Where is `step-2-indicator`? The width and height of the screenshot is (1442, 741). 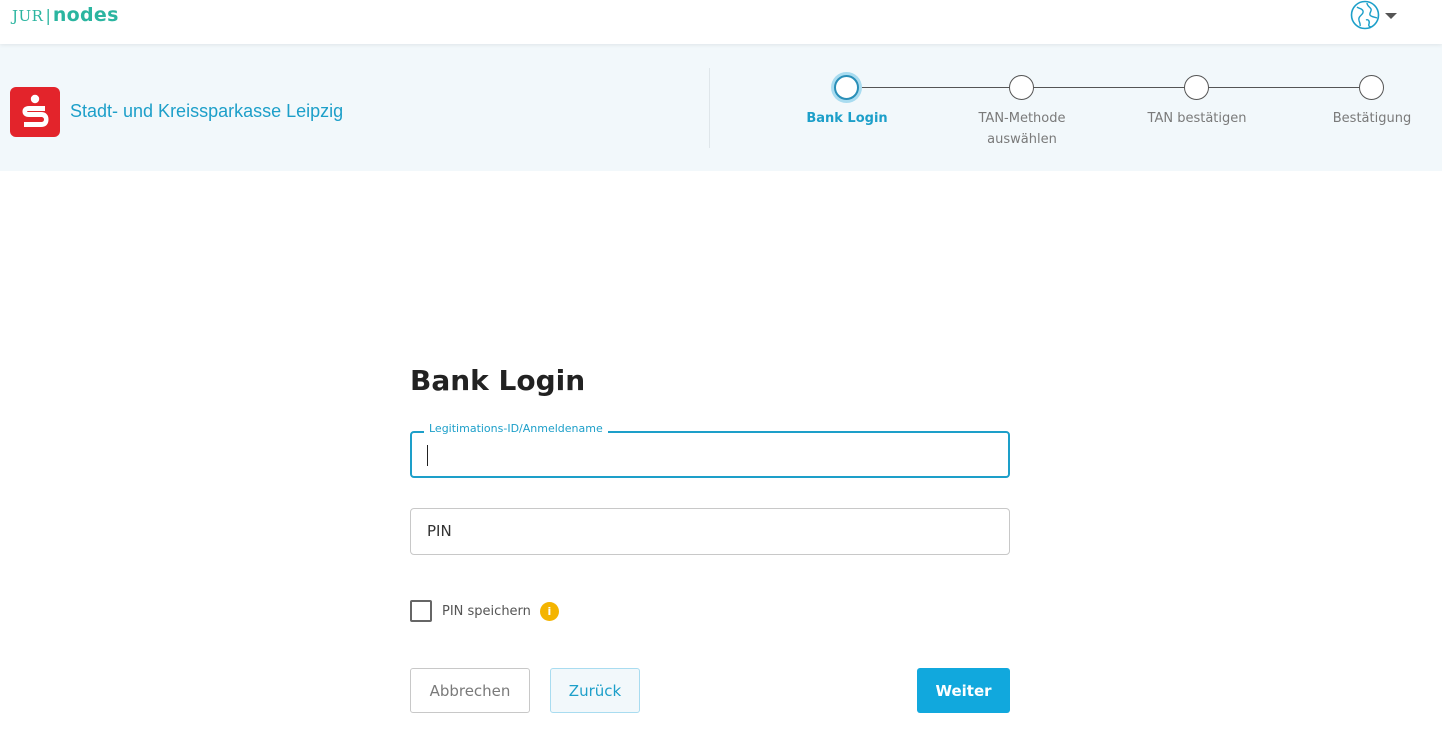 step-2-indicator is located at coordinates (1021, 87).